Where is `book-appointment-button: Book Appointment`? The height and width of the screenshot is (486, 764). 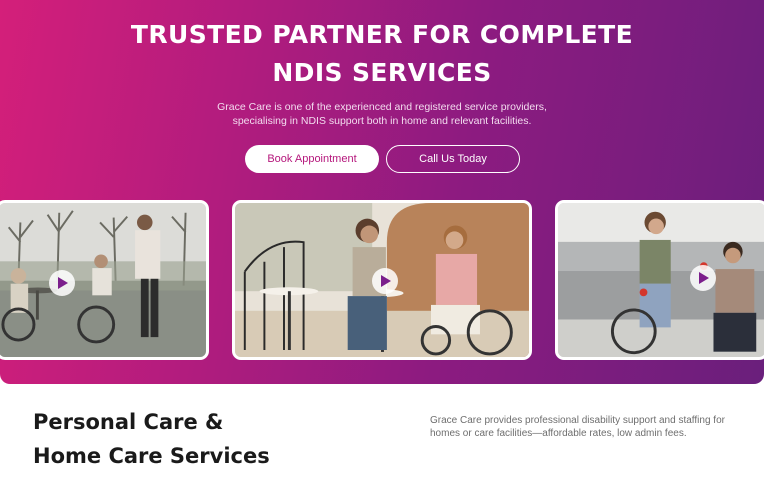 book-appointment-button: Book Appointment is located at coordinates (312, 159).